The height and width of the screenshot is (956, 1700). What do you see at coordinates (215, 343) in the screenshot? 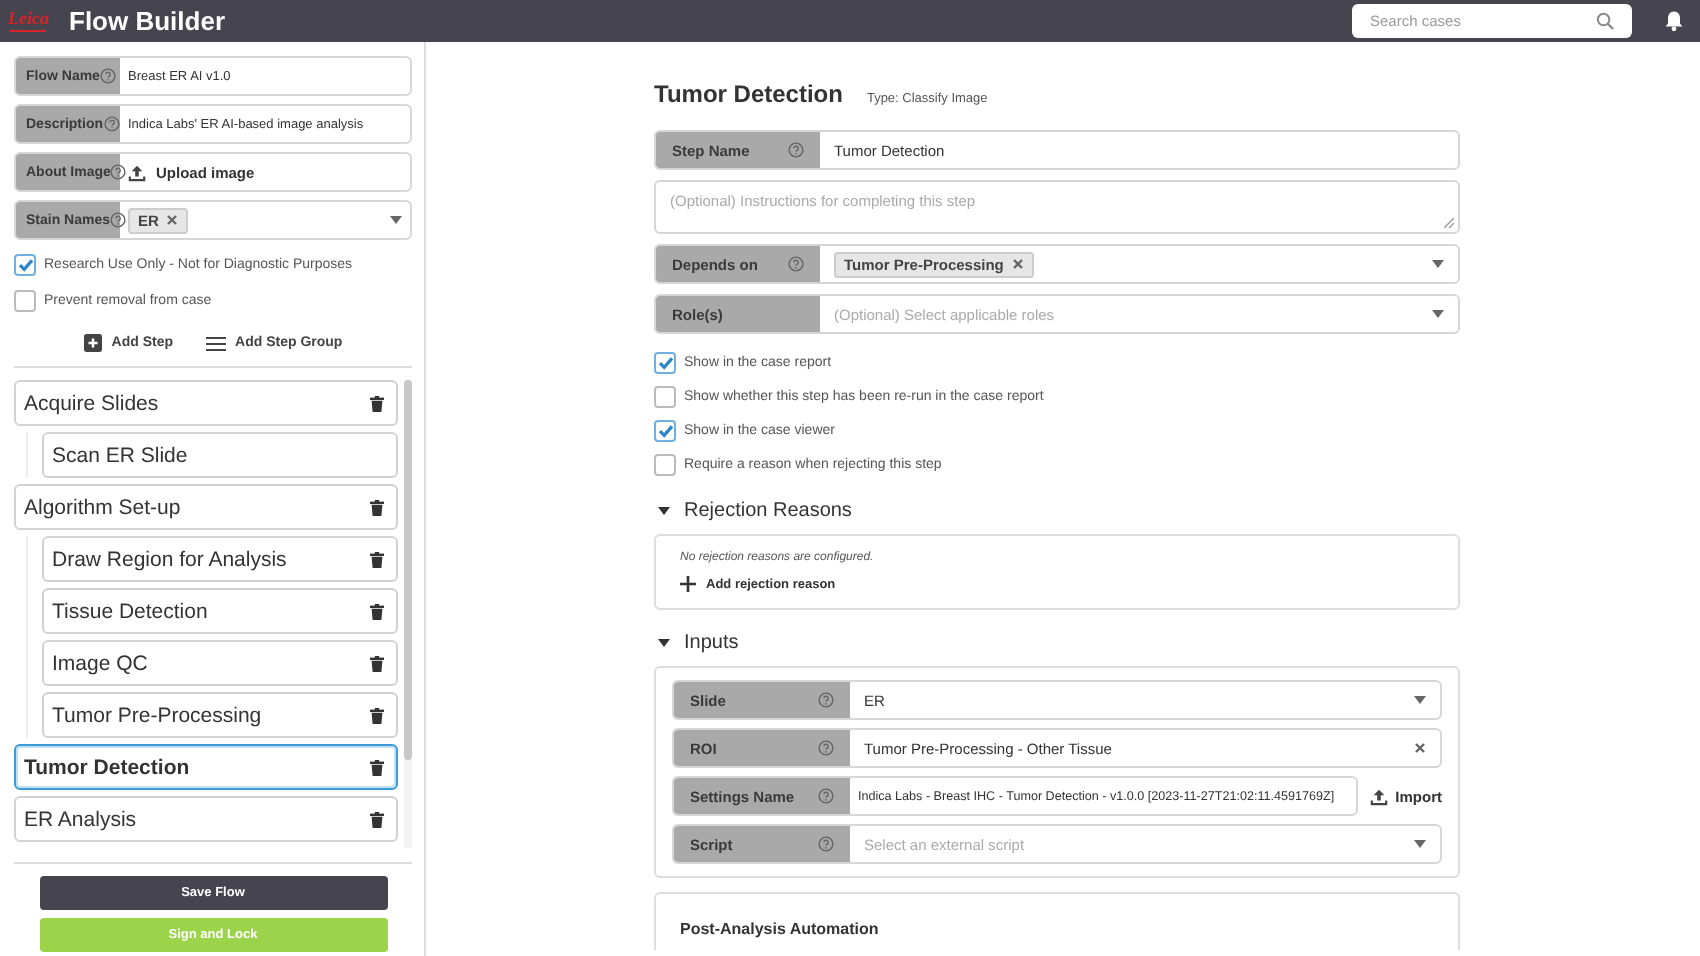
I see `list-icon` at bounding box center [215, 343].